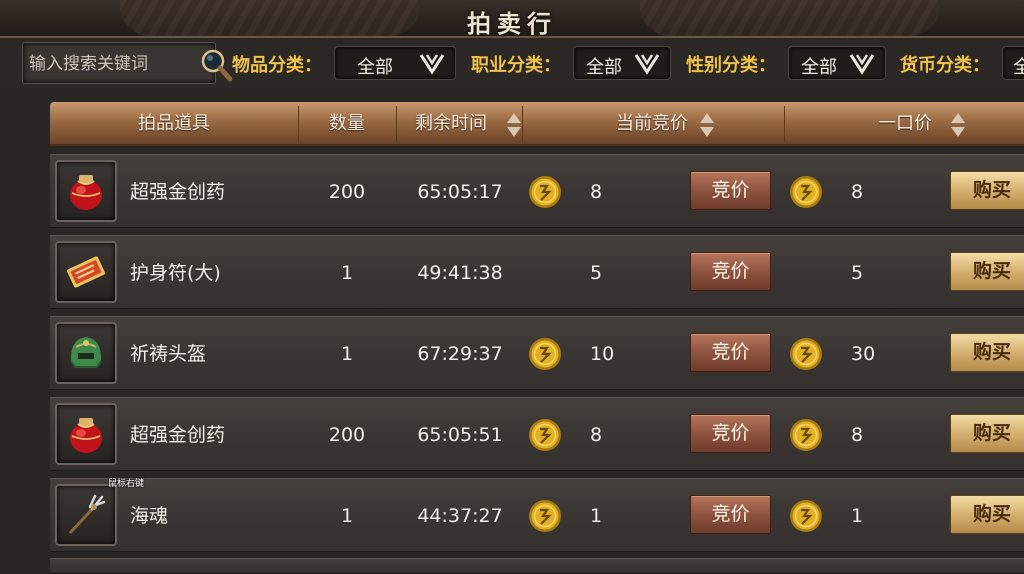  Describe the element at coordinates (149, 516) in the screenshot. I see `item-name: 海魂` at that location.